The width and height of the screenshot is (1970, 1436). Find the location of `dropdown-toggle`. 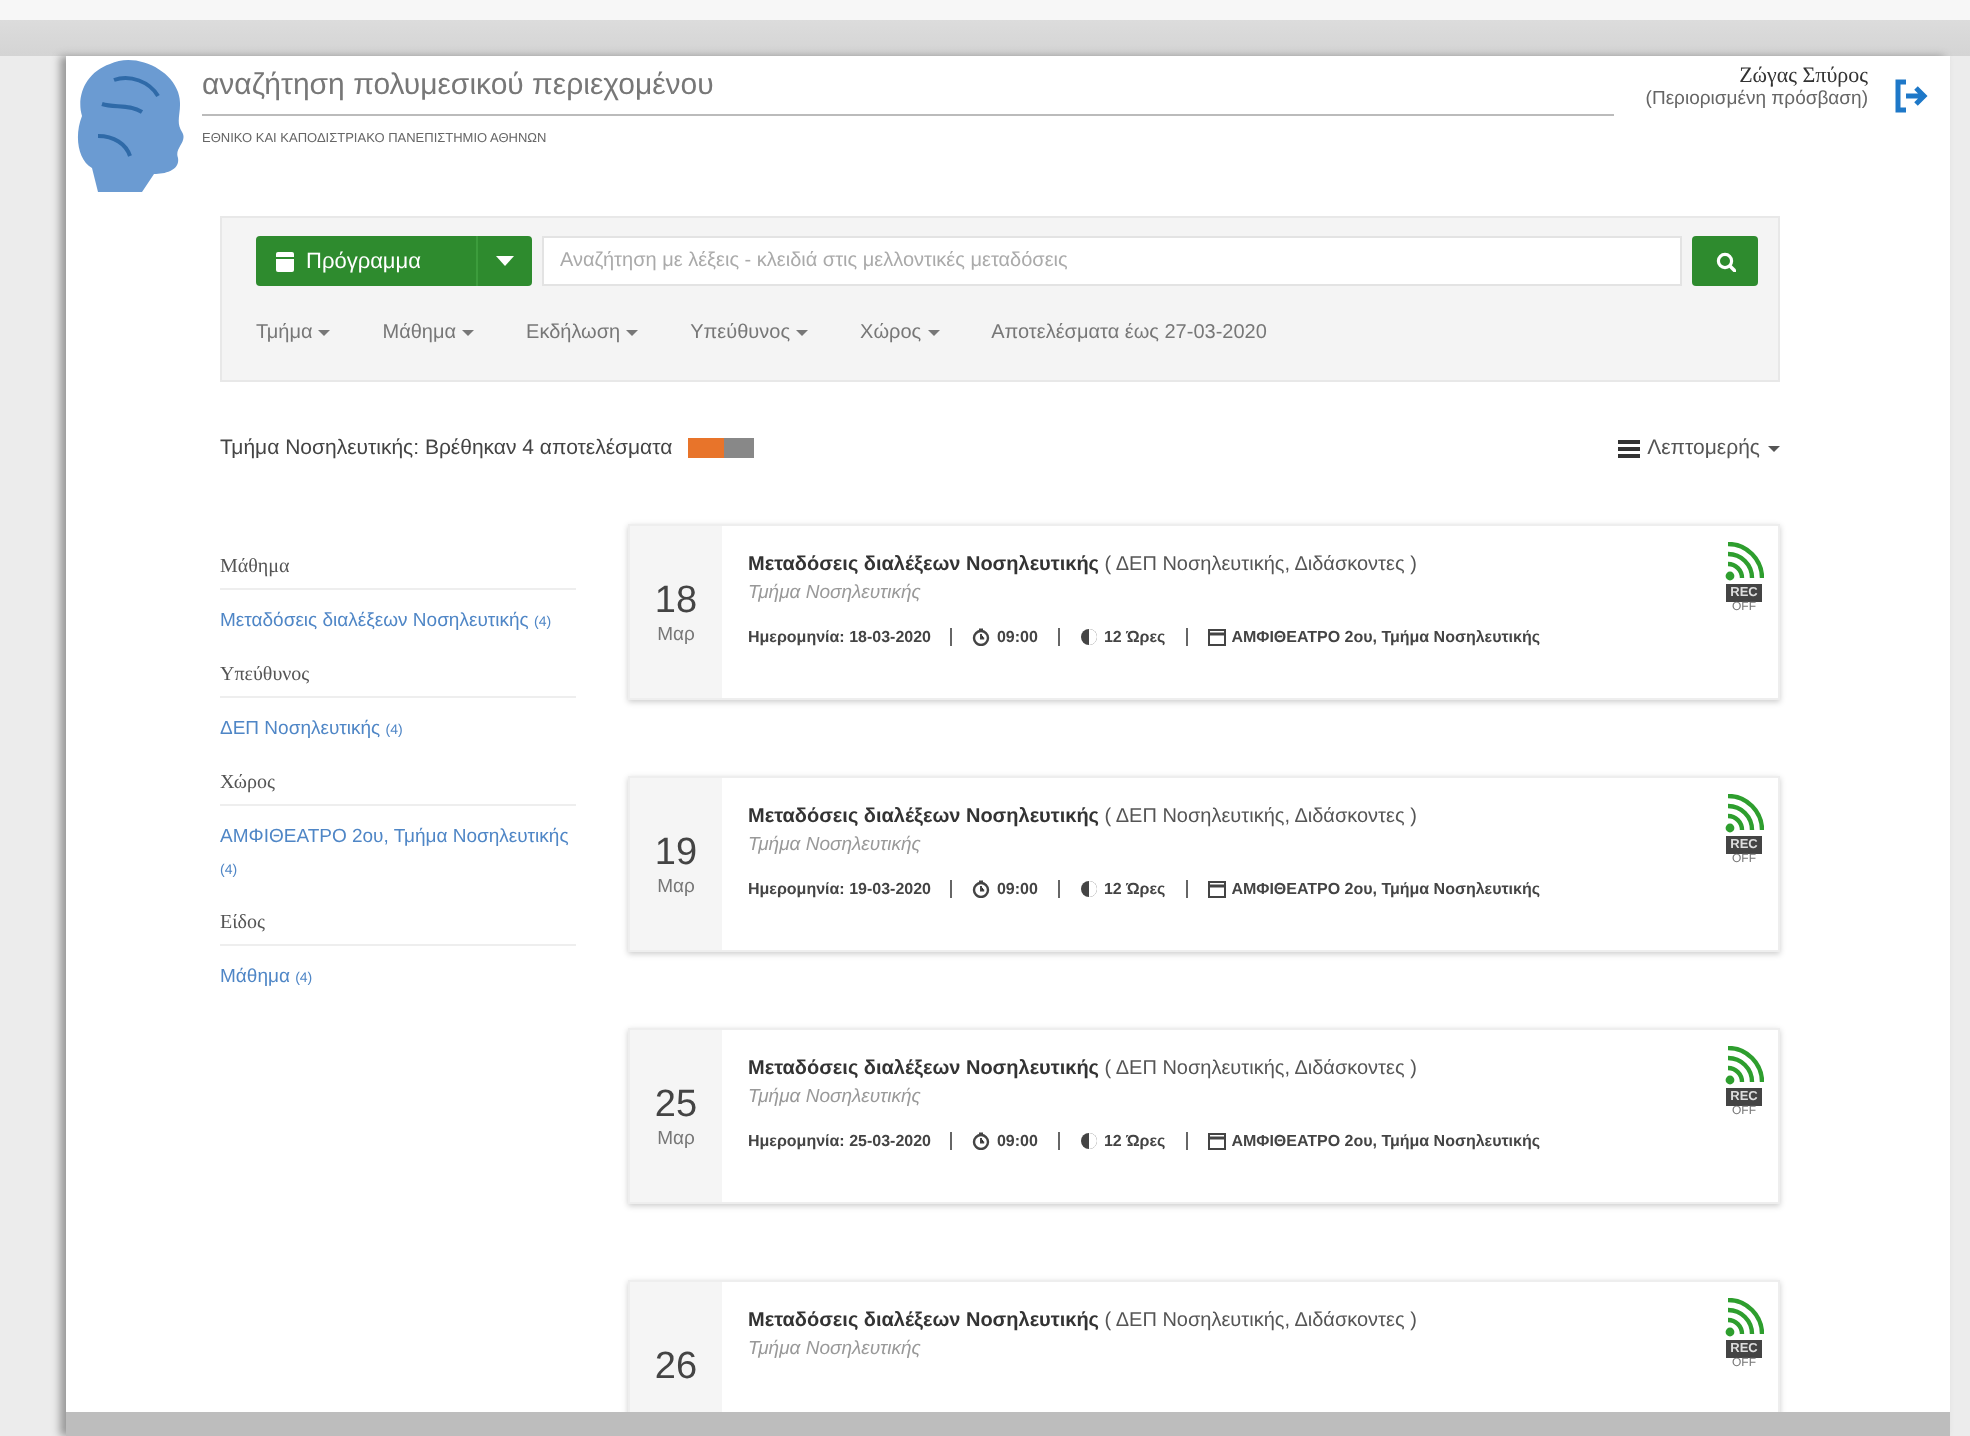

dropdown-toggle is located at coordinates (504, 261).